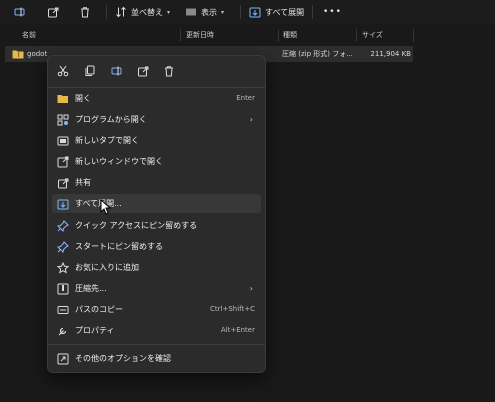 This screenshot has width=495, height=402. I want to click on sort-button: 並べ替え ▾, so click(142, 12).